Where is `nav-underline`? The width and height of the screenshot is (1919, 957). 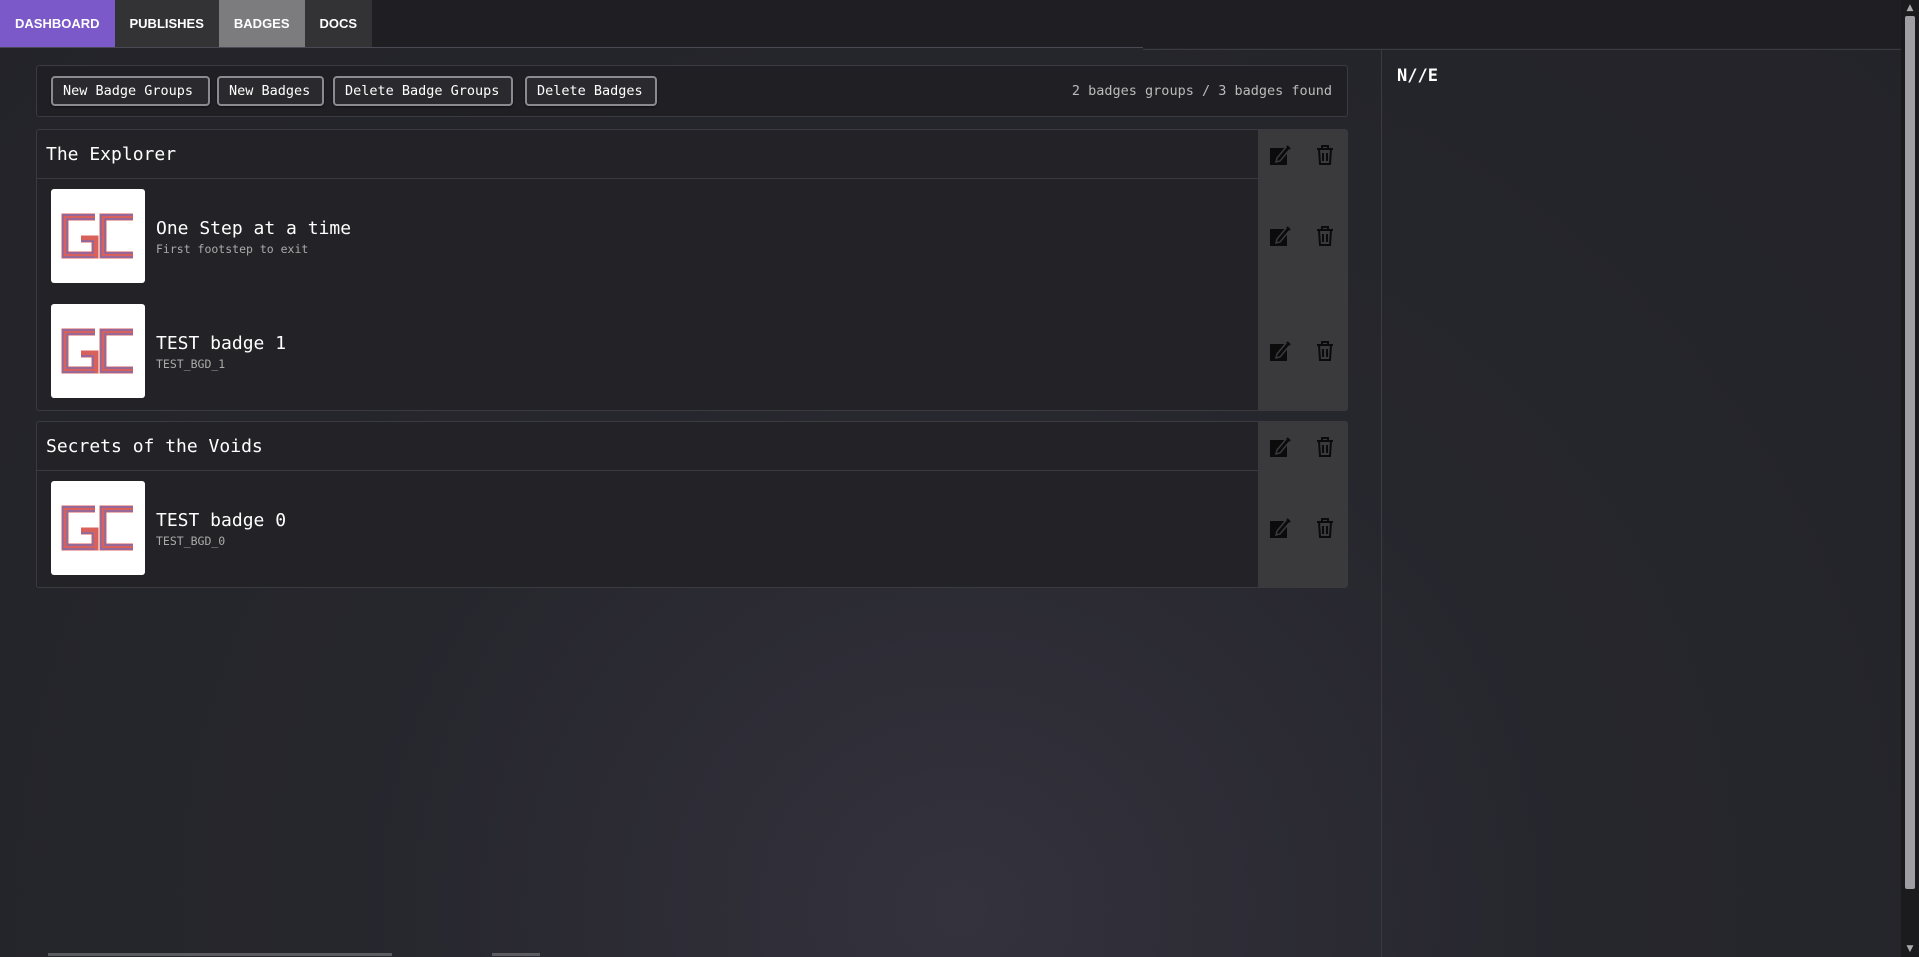 nav-underline is located at coordinates (571, 47).